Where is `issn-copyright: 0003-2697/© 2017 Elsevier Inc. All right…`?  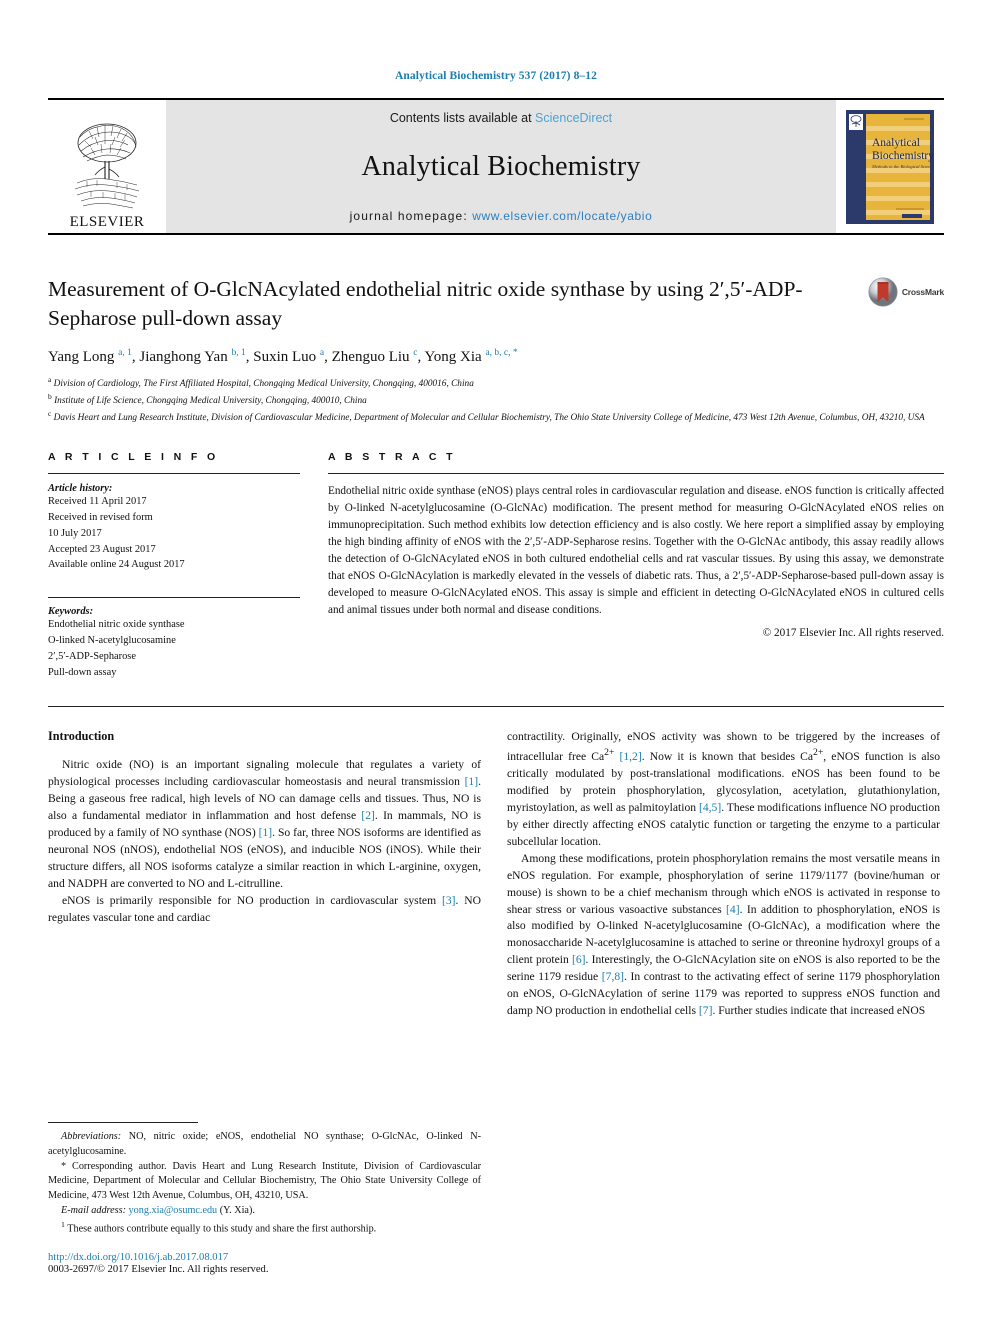
issn-copyright: 0003-2697/© 2017 Elsevier Inc. All right… is located at coordinates (158, 1269).